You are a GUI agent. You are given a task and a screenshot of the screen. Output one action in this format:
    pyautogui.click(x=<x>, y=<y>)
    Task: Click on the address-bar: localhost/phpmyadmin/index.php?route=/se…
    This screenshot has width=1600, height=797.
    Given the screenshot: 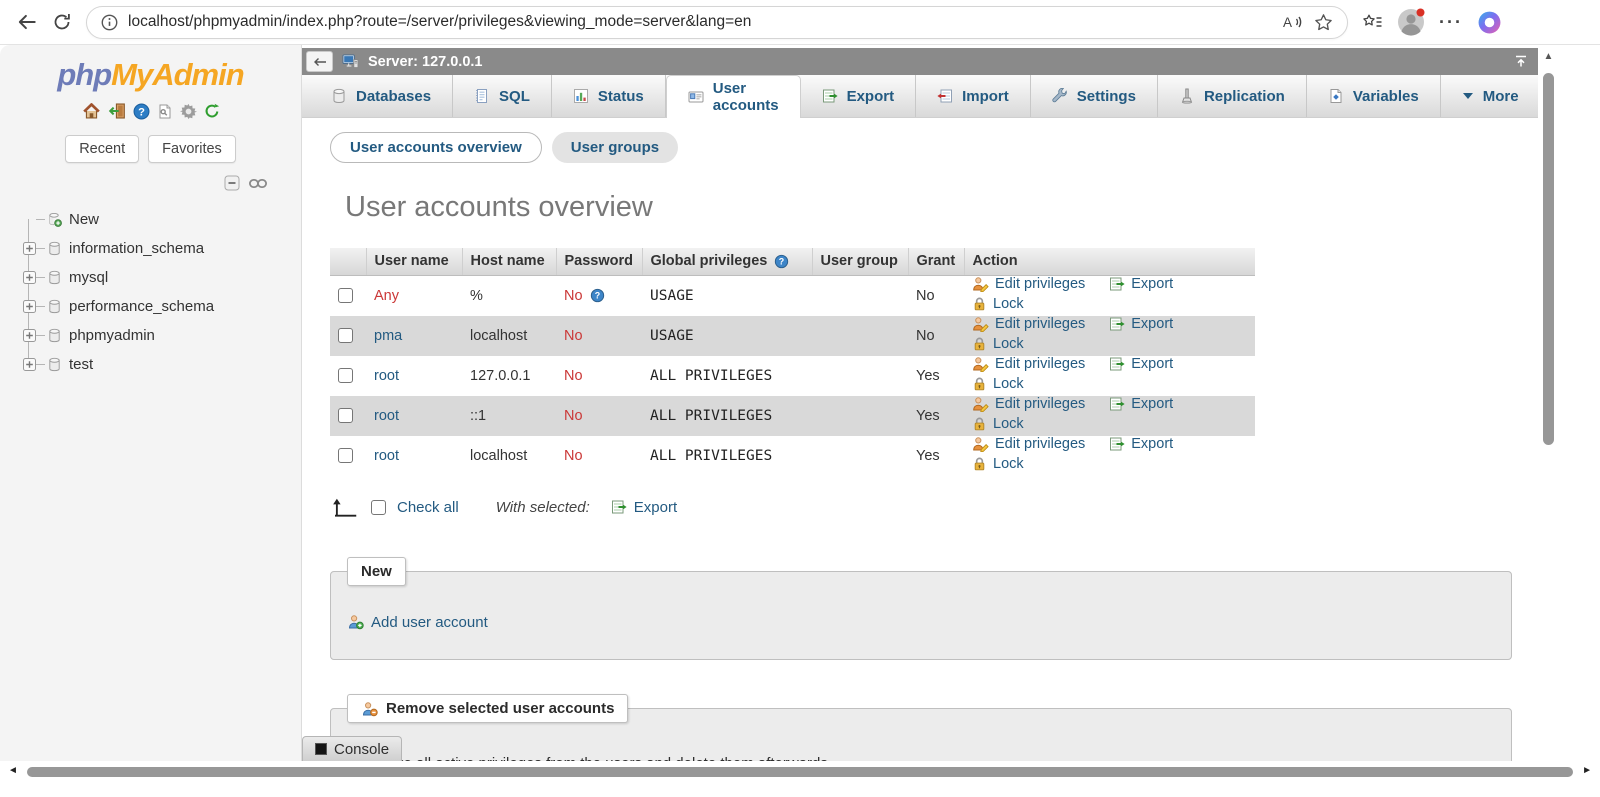 What is the action you would take?
    pyautogui.click(x=717, y=22)
    